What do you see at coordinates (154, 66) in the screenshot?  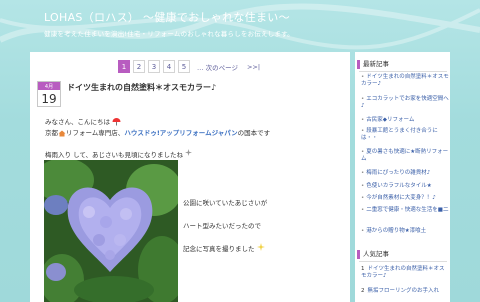 I see `page-3-button: 3` at bounding box center [154, 66].